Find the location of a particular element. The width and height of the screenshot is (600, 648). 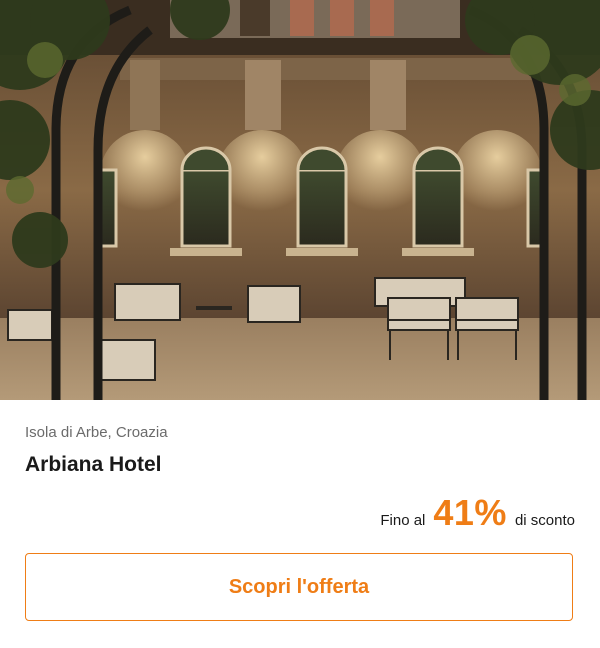

hotel-location: Isola di Arbe, Croazia is located at coordinates (96, 432).